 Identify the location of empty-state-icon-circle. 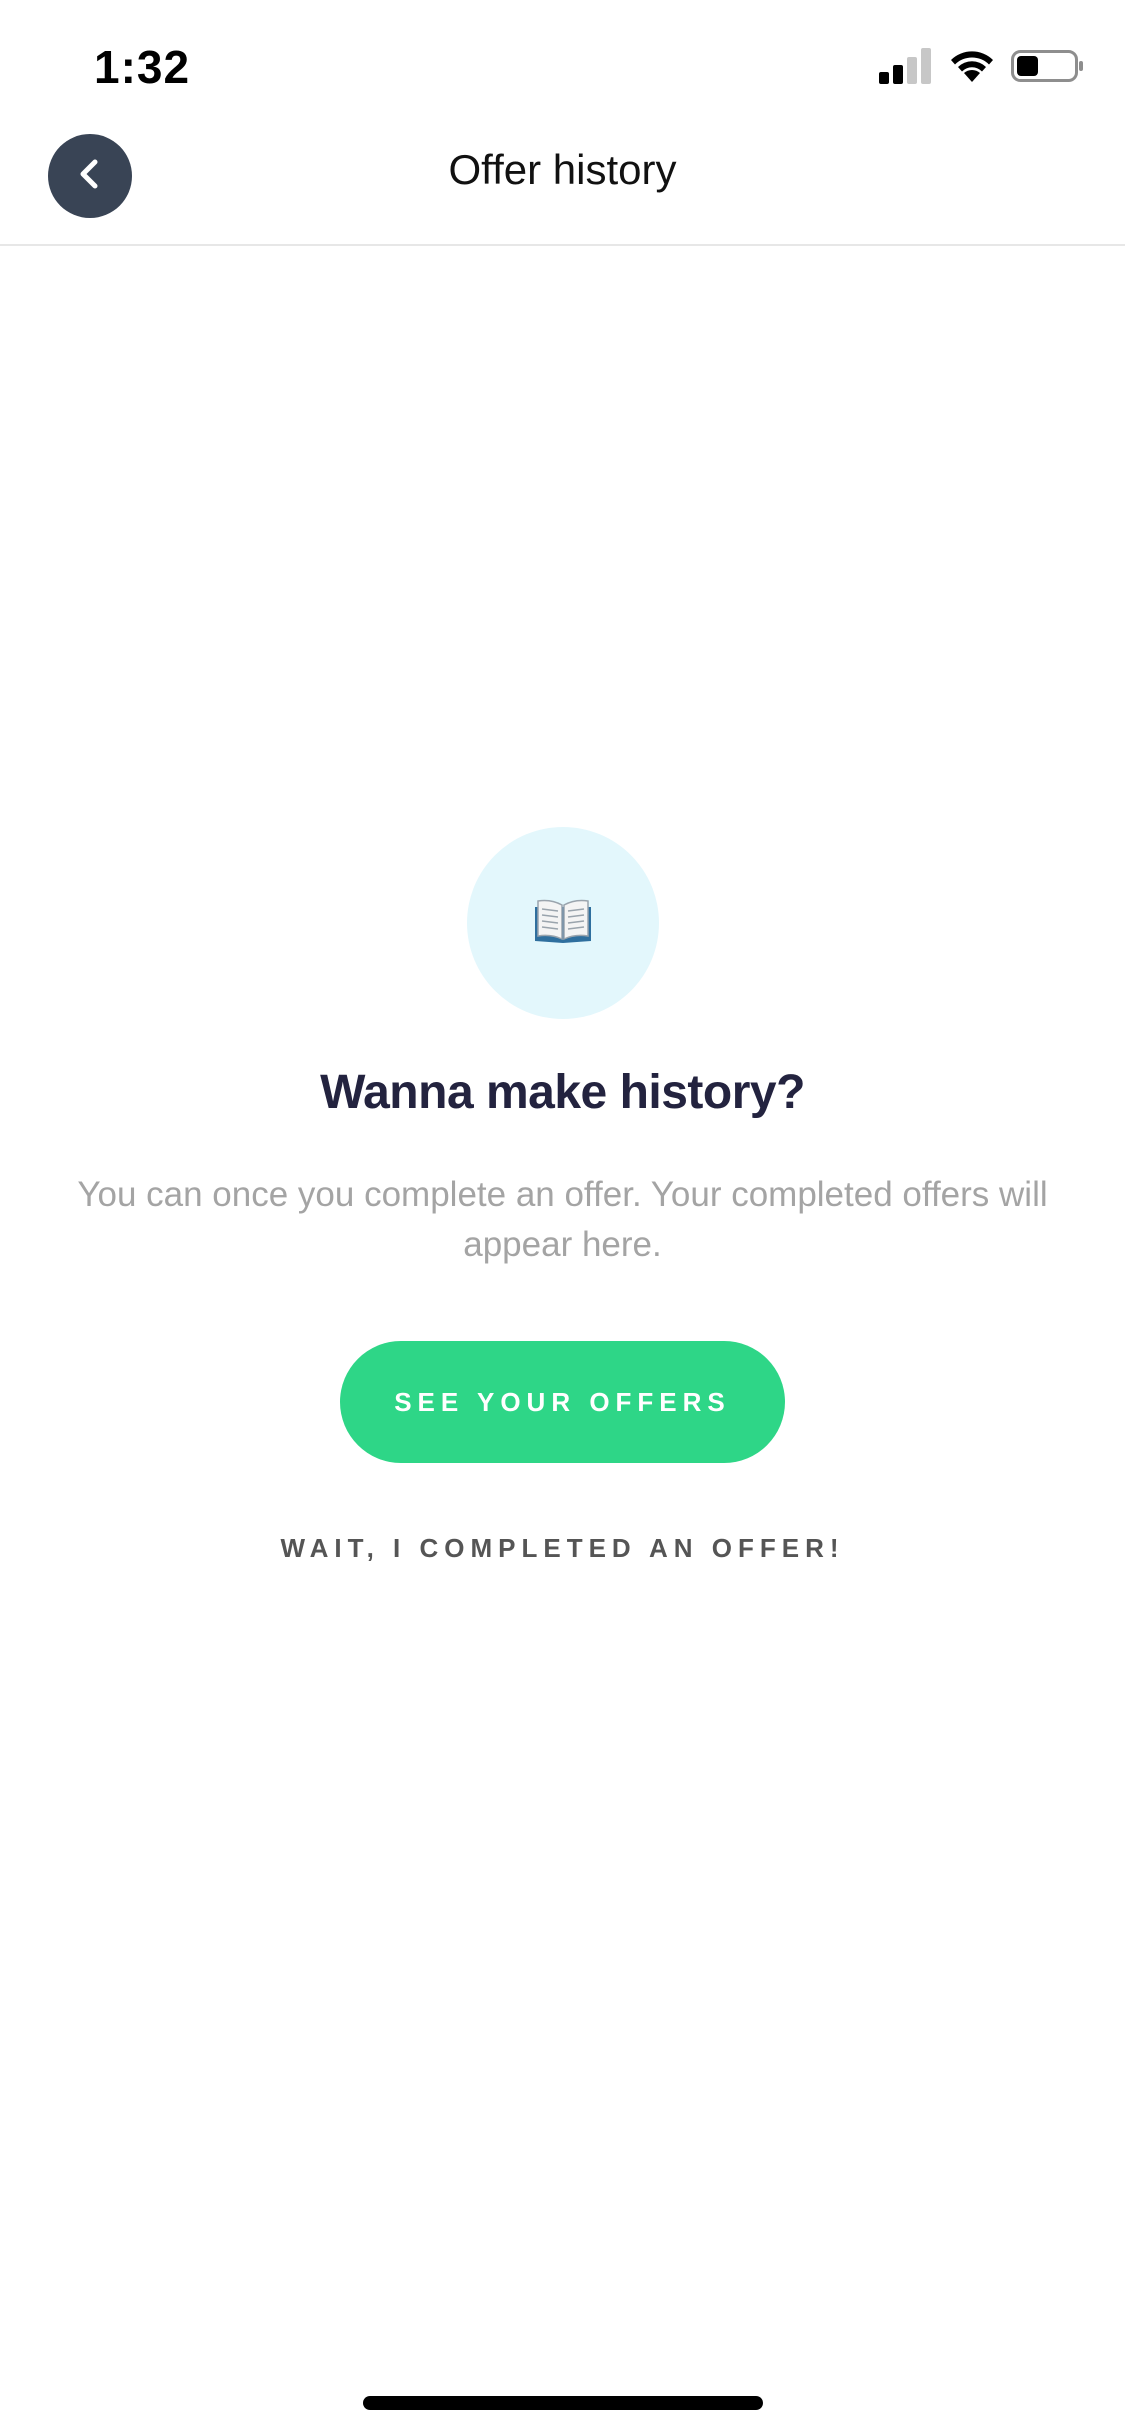
(563, 923).